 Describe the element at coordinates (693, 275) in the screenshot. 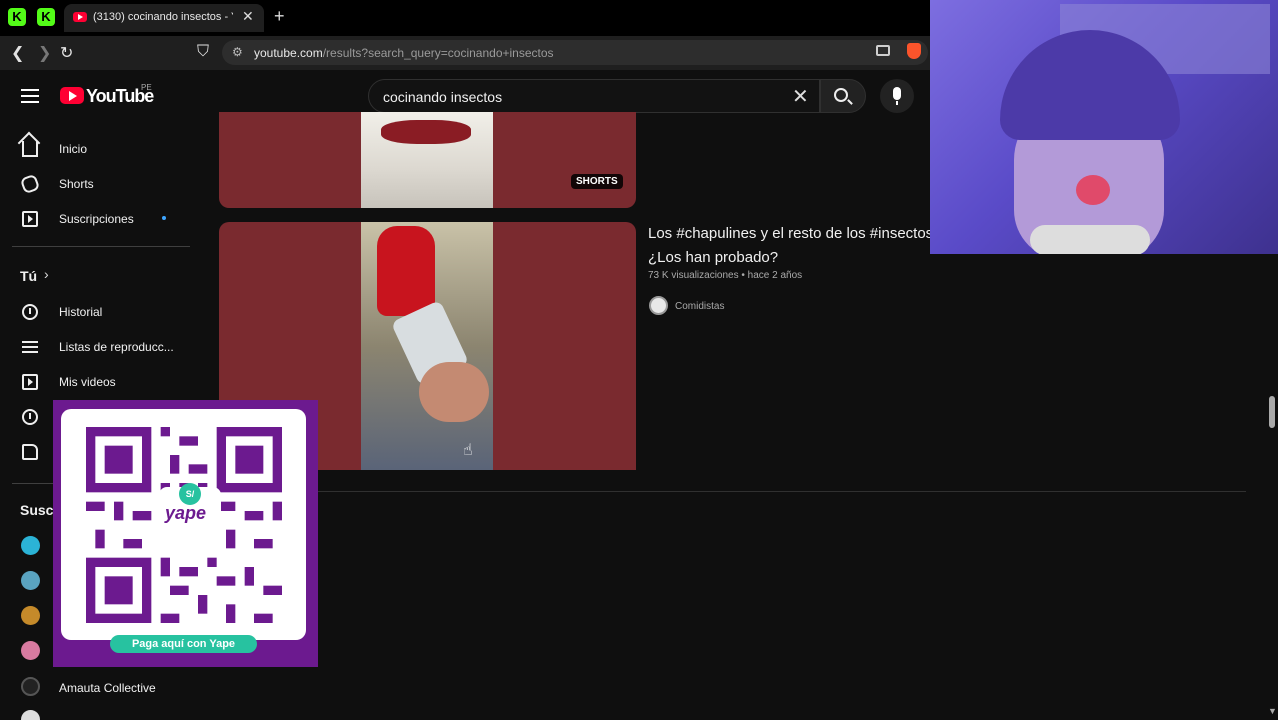

I see `view-count: 73 K visualizaciones` at that location.